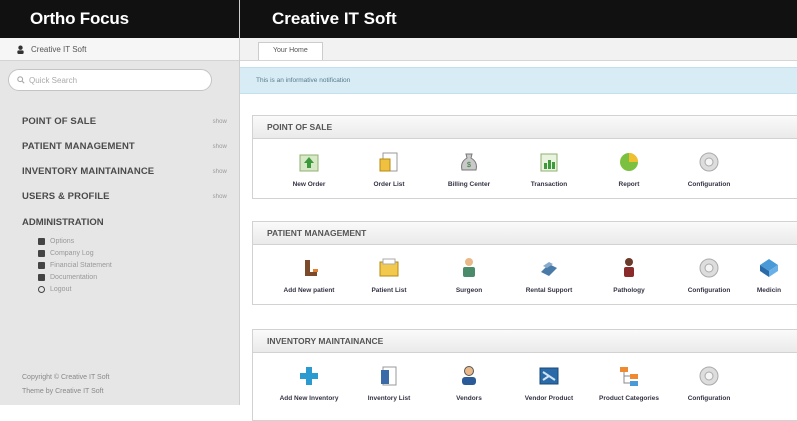 The width and height of the screenshot is (797, 421). Describe the element at coordinates (389, 268) in the screenshot. I see `patient-list-icon` at that location.